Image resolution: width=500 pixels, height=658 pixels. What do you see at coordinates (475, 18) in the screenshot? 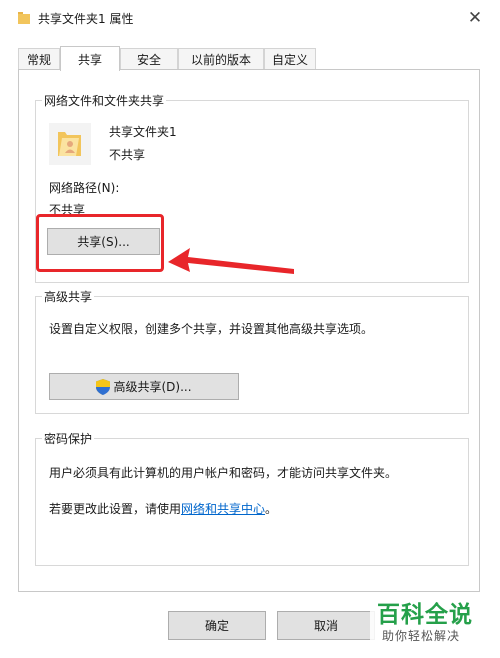
I see `close-icon: ✕` at bounding box center [475, 18].